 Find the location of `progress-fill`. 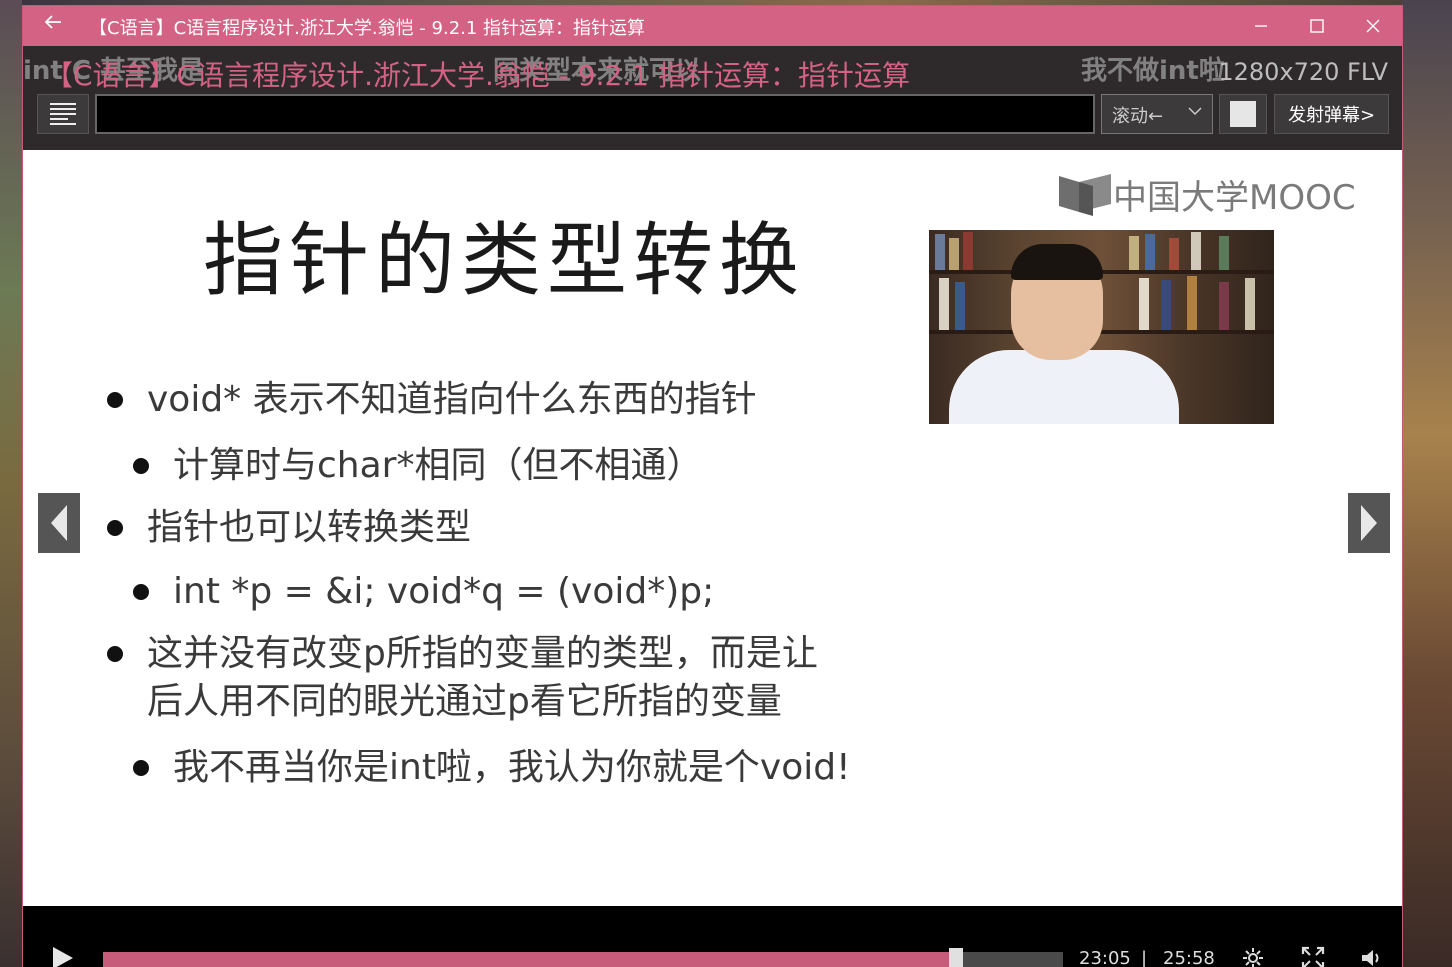

progress-fill is located at coordinates (530, 959).